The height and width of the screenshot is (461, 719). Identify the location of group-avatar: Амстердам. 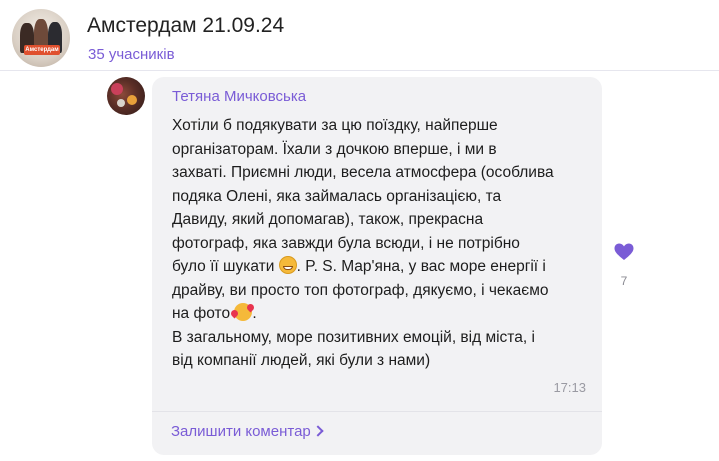
(41, 38).